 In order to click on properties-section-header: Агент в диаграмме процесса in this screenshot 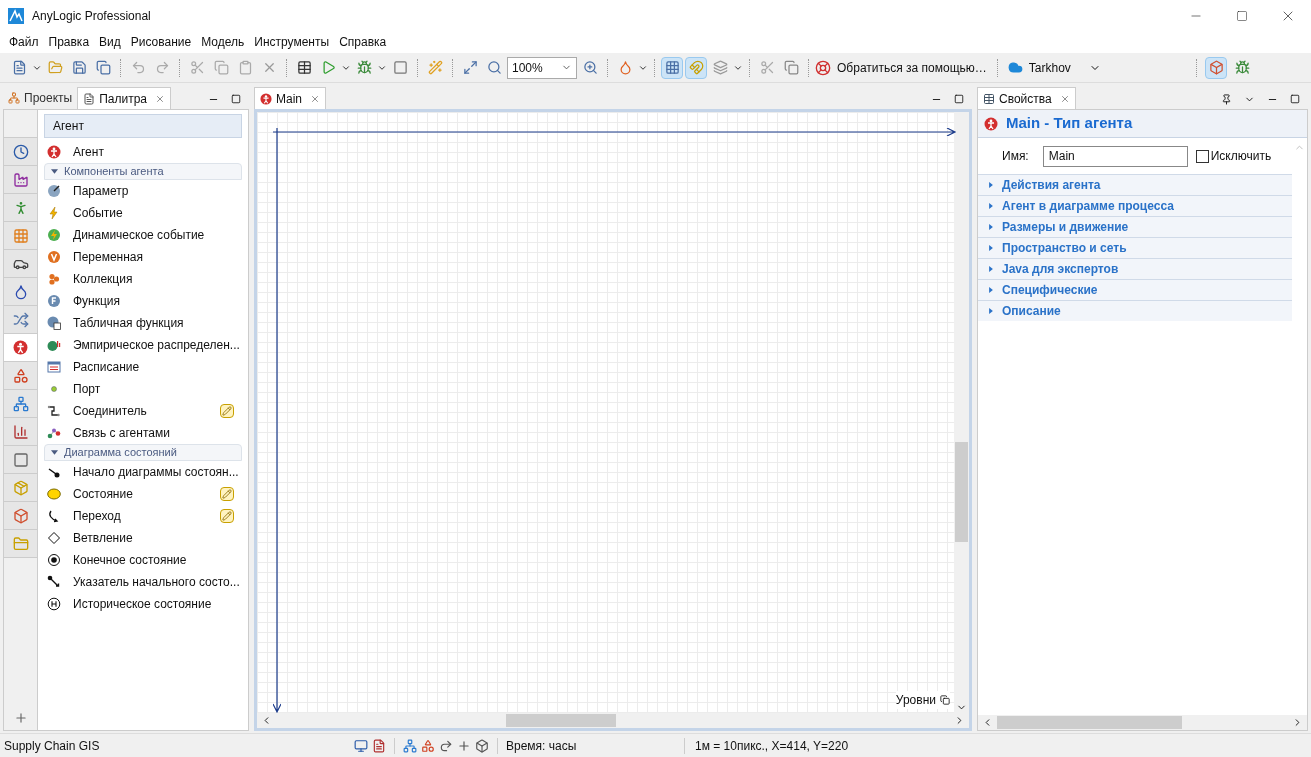, I will do `click(1135, 205)`.